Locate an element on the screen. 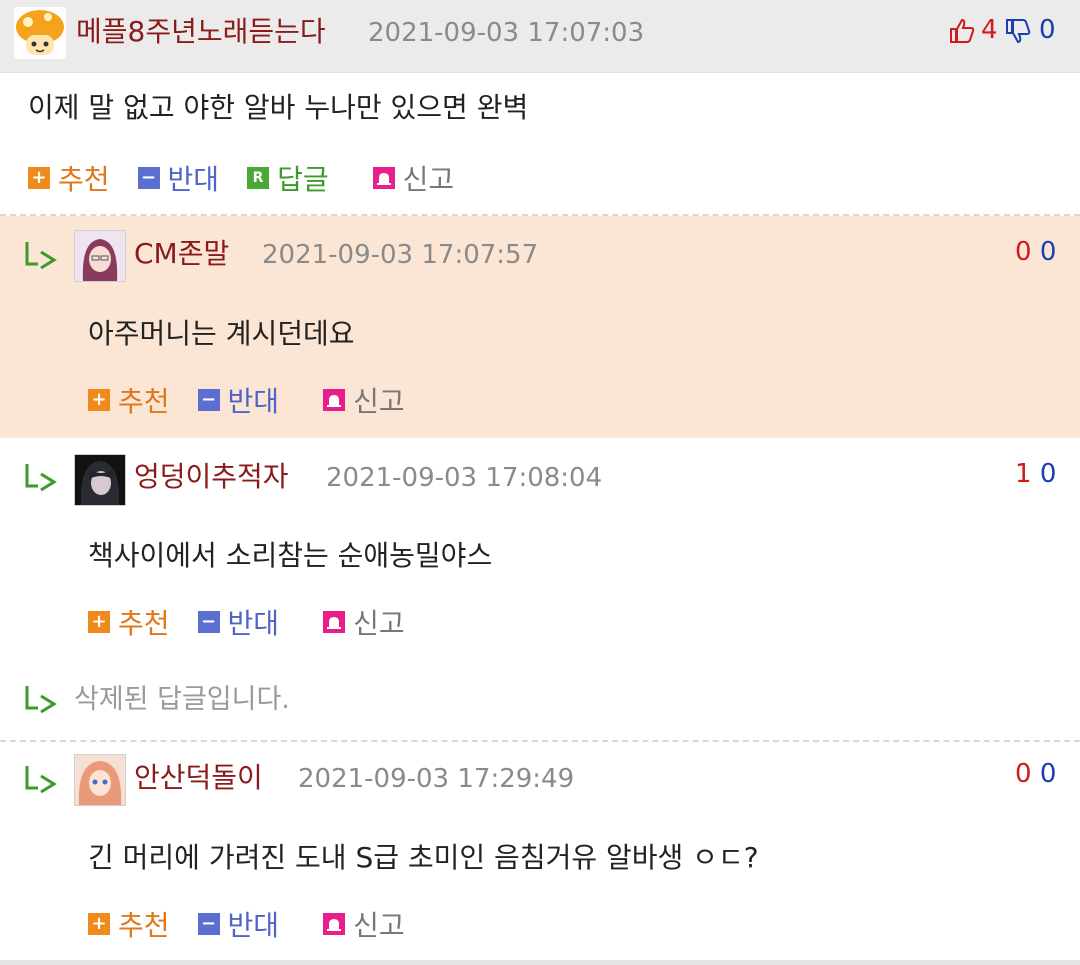 This screenshot has width=1080, height=965. thumbs-up-icon is located at coordinates (962, 33).